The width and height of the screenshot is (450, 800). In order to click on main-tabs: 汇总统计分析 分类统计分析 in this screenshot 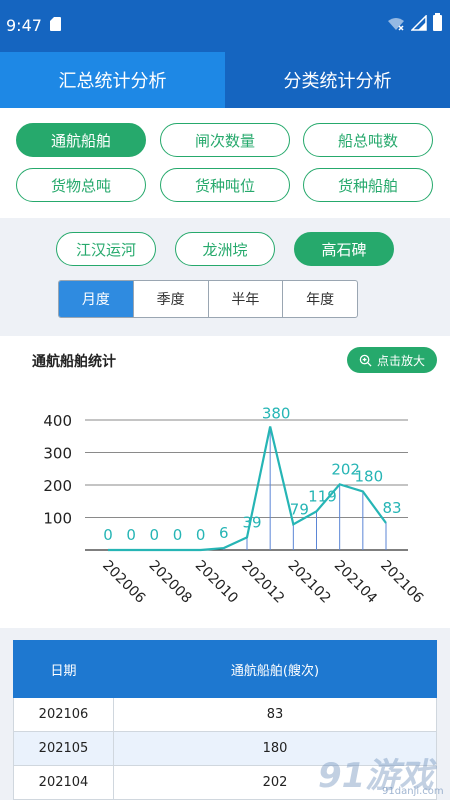, I will do `click(225, 80)`.